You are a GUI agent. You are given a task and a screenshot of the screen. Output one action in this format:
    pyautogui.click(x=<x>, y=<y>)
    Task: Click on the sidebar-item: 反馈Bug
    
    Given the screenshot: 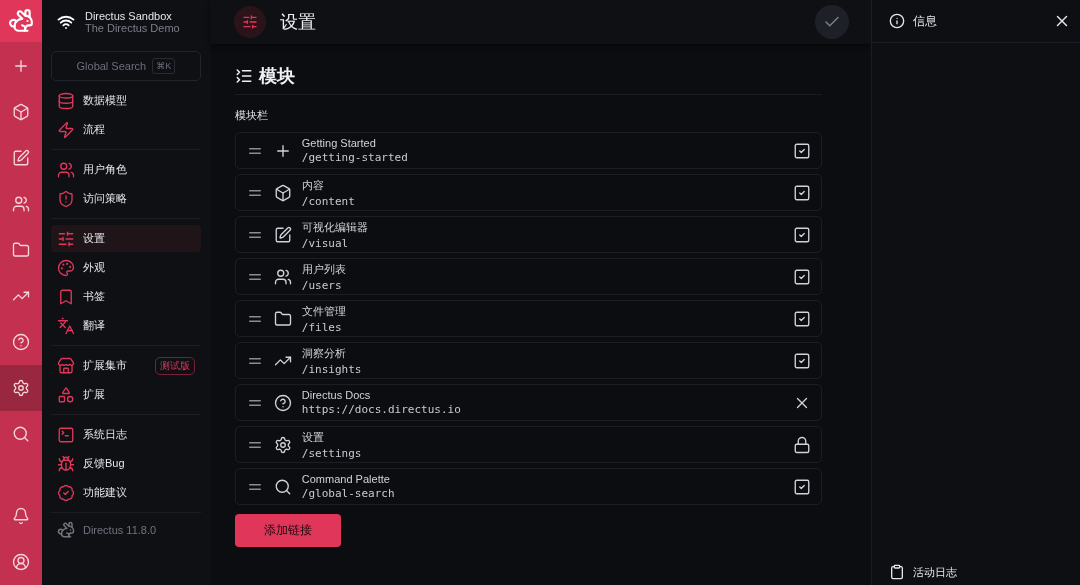 What is the action you would take?
    pyautogui.click(x=125, y=463)
    